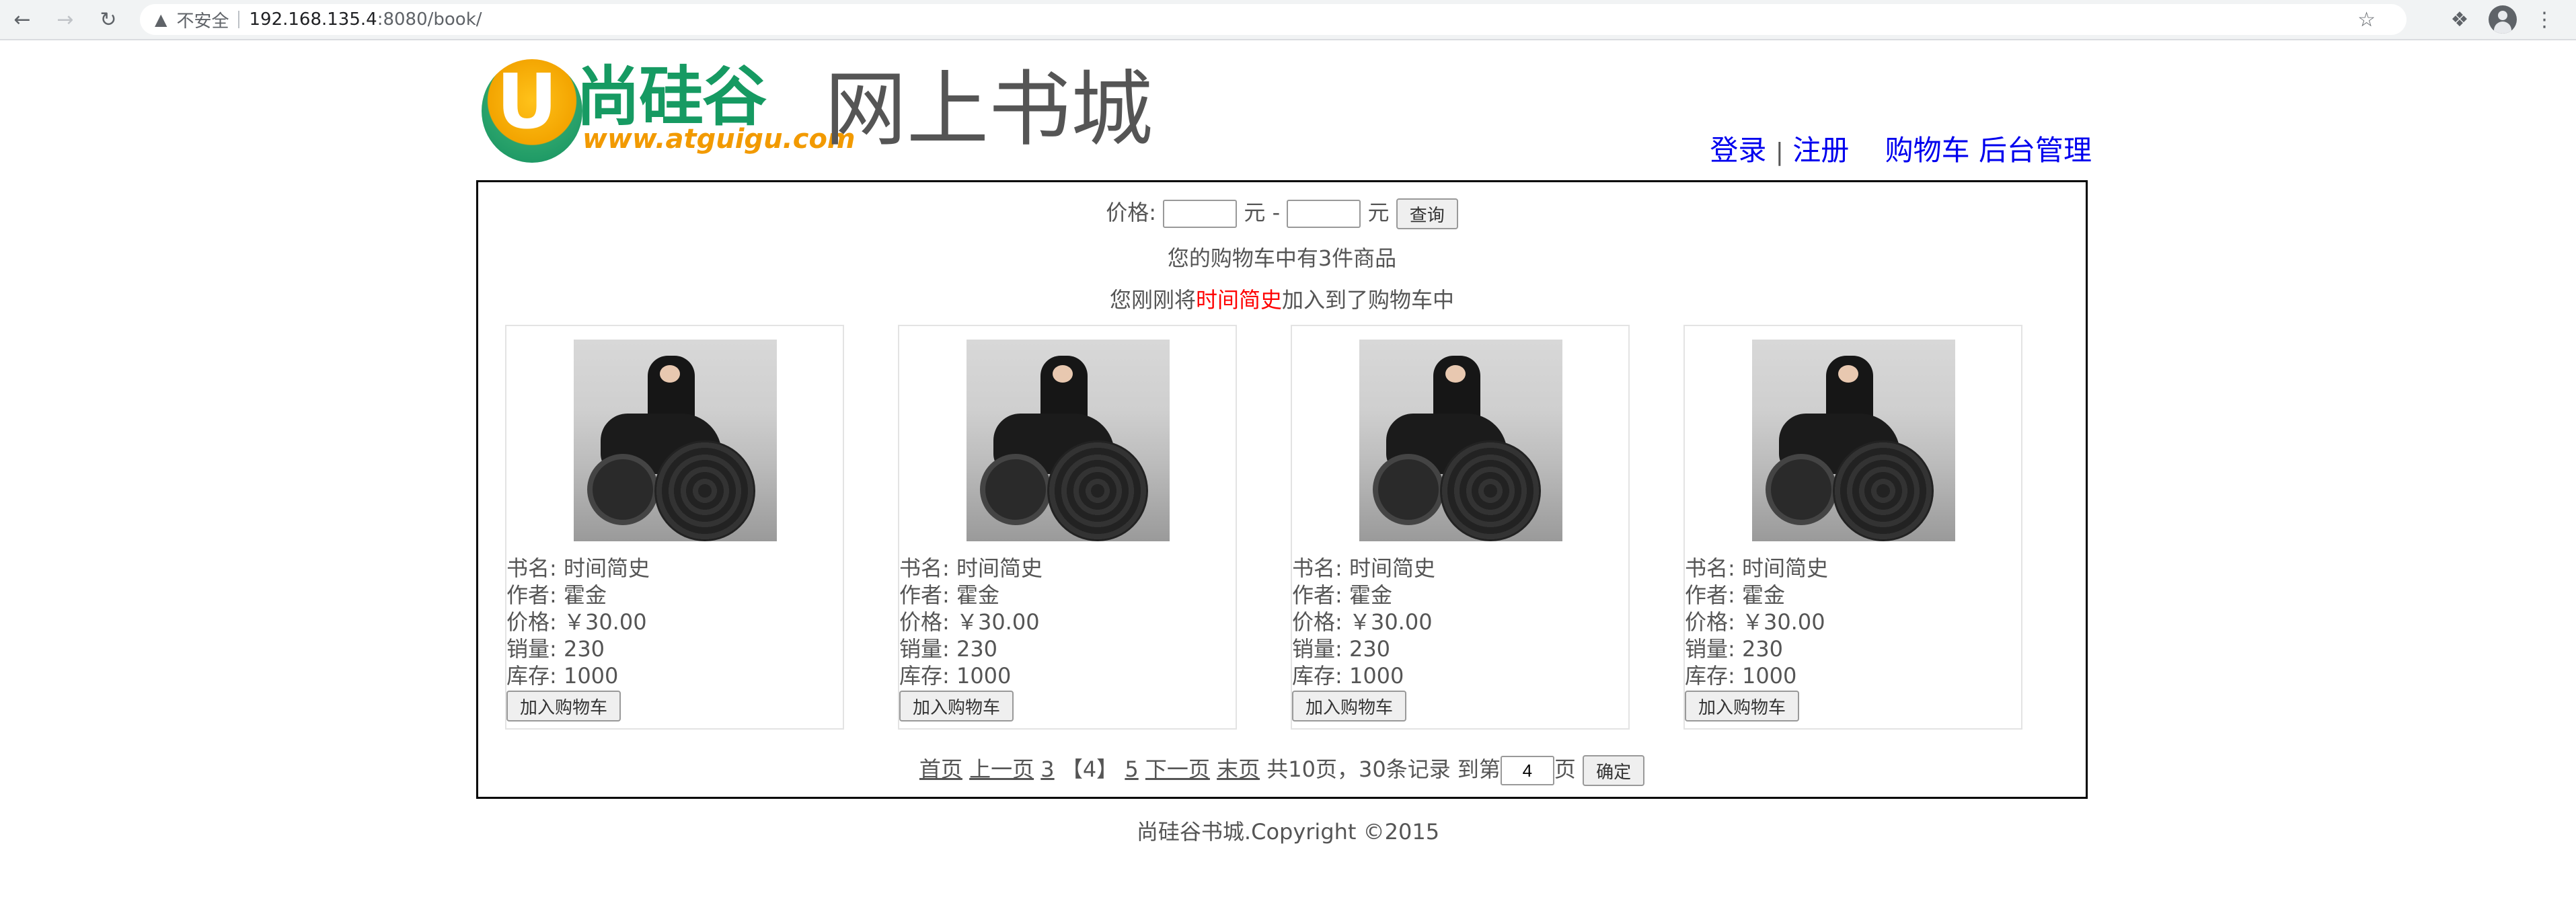 This screenshot has height=897, width=2576. I want to click on logo-url-text: www.atguigu.com, so click(719, 140).